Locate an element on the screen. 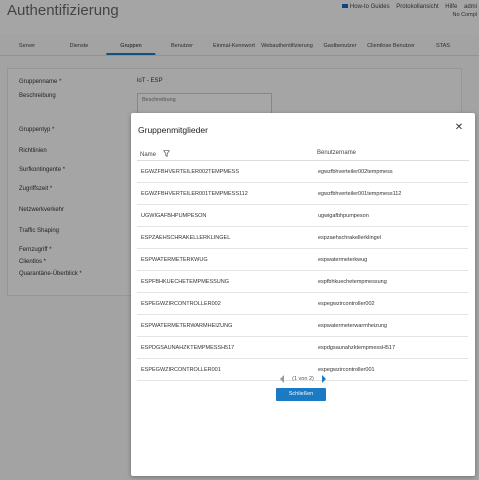 Image resolution: width=479 pixels, height=480 pixels. member-name: UGWIGAFBHPUMPESON is located at coordinates (174, 216).